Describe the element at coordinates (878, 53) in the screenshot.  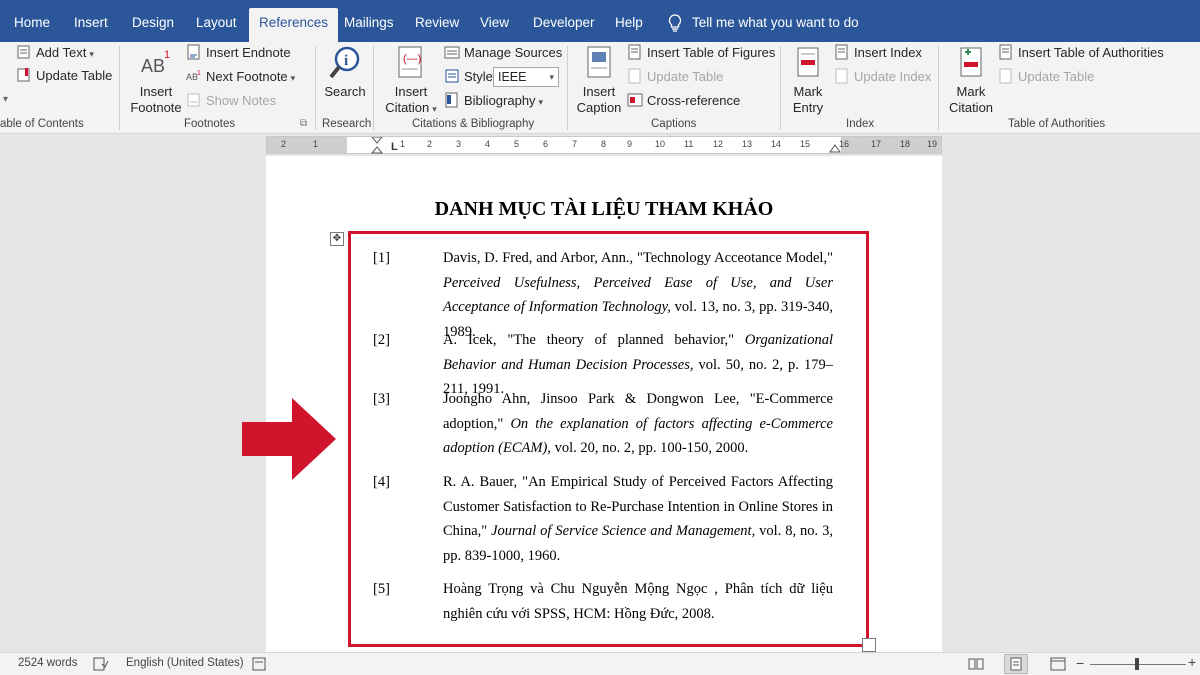
I see `insert-index-button: Insert Index` at that location.